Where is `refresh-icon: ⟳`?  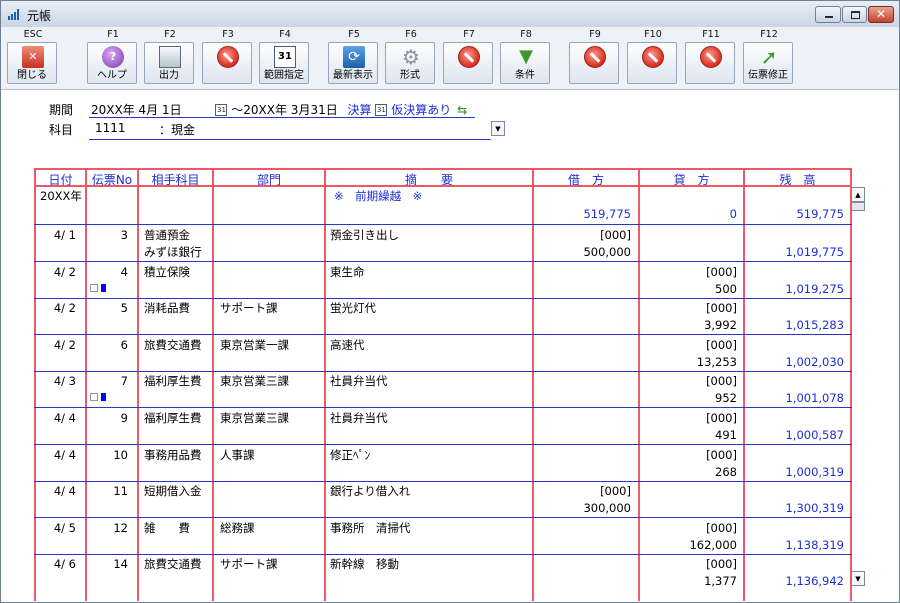 refresh-icon: ⟳ is located at coordinates (354, 57).